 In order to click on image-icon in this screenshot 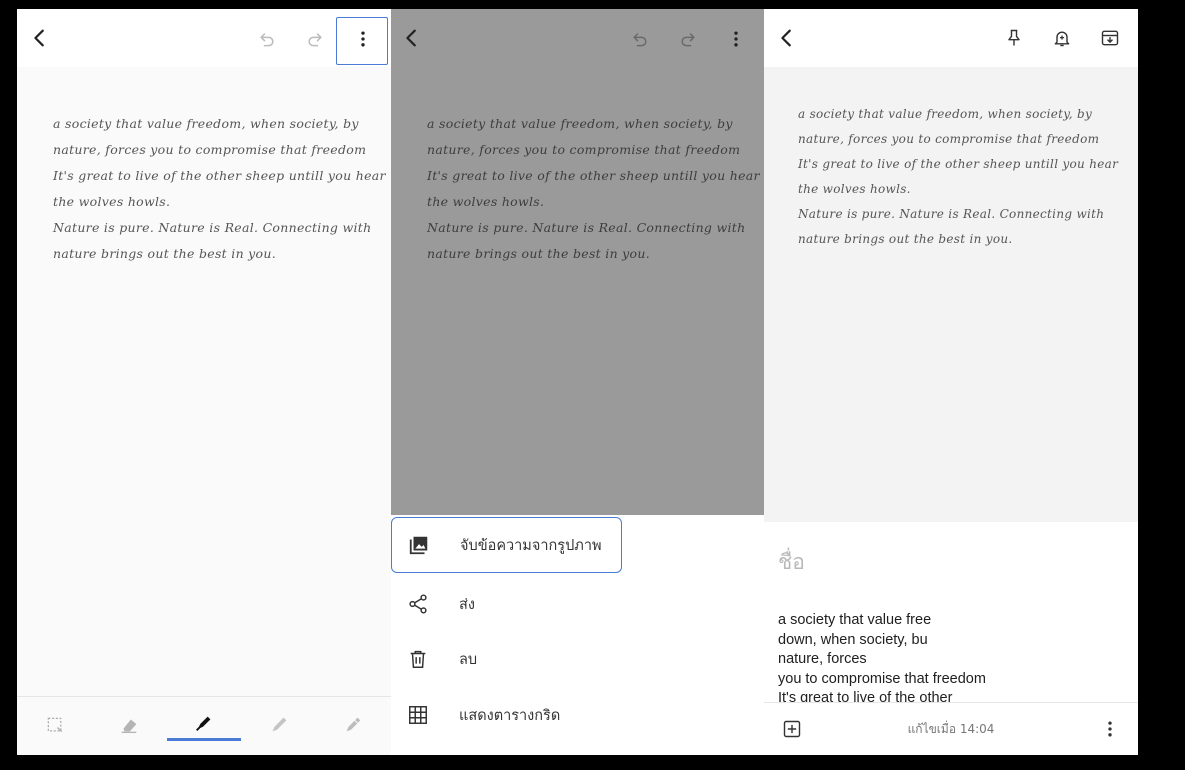, I will do `click(419, 545)`.